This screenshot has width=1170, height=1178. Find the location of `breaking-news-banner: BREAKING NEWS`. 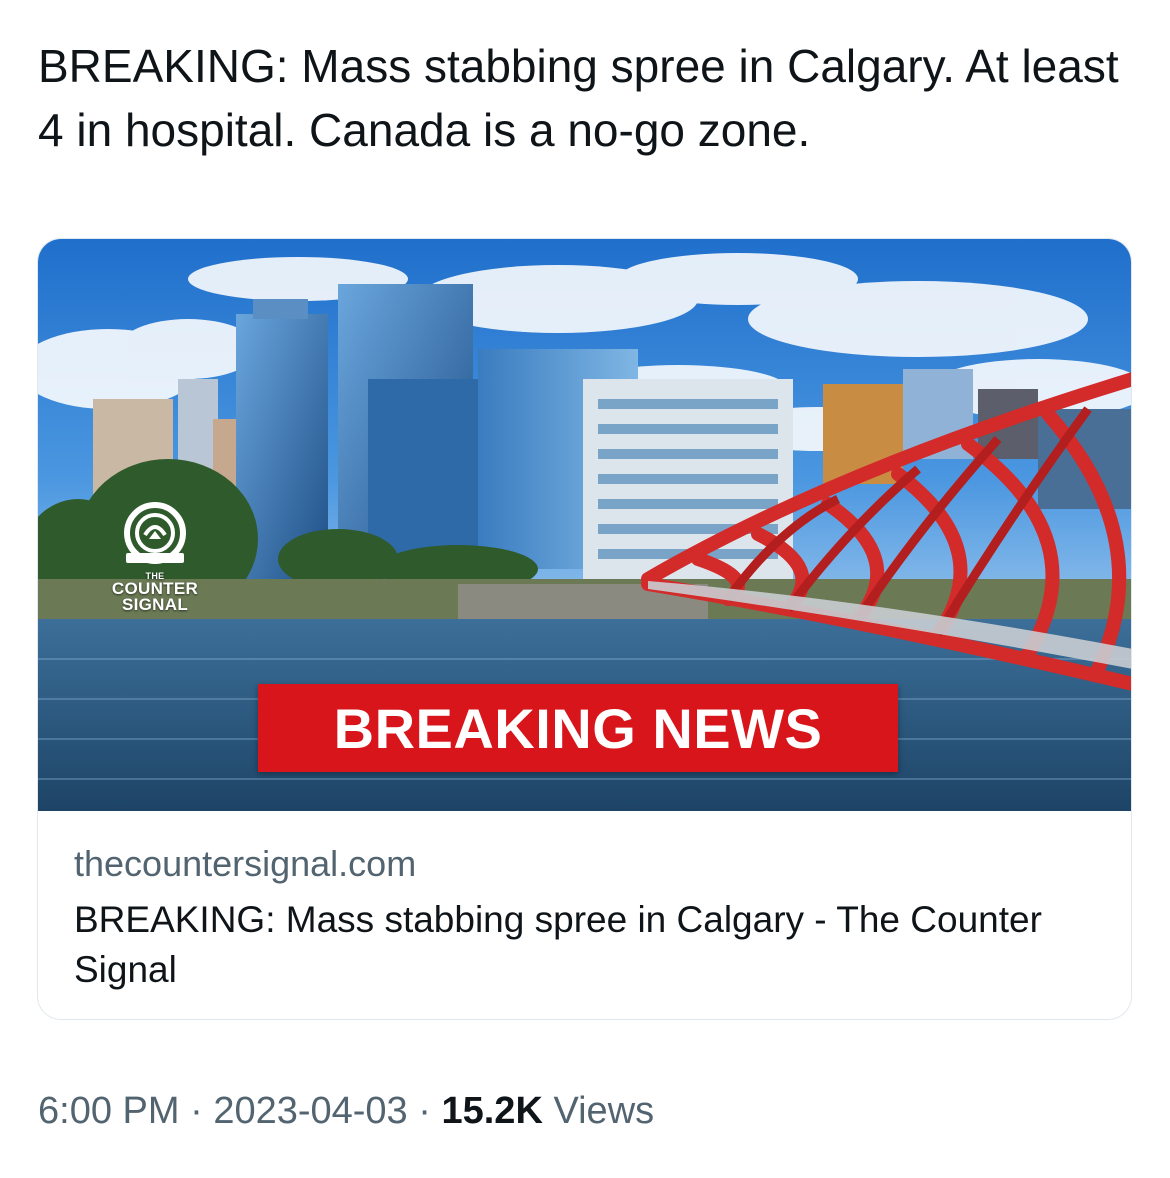

breaking-news-banner: BREAKING NEWS is located at coordinates (578, 728).